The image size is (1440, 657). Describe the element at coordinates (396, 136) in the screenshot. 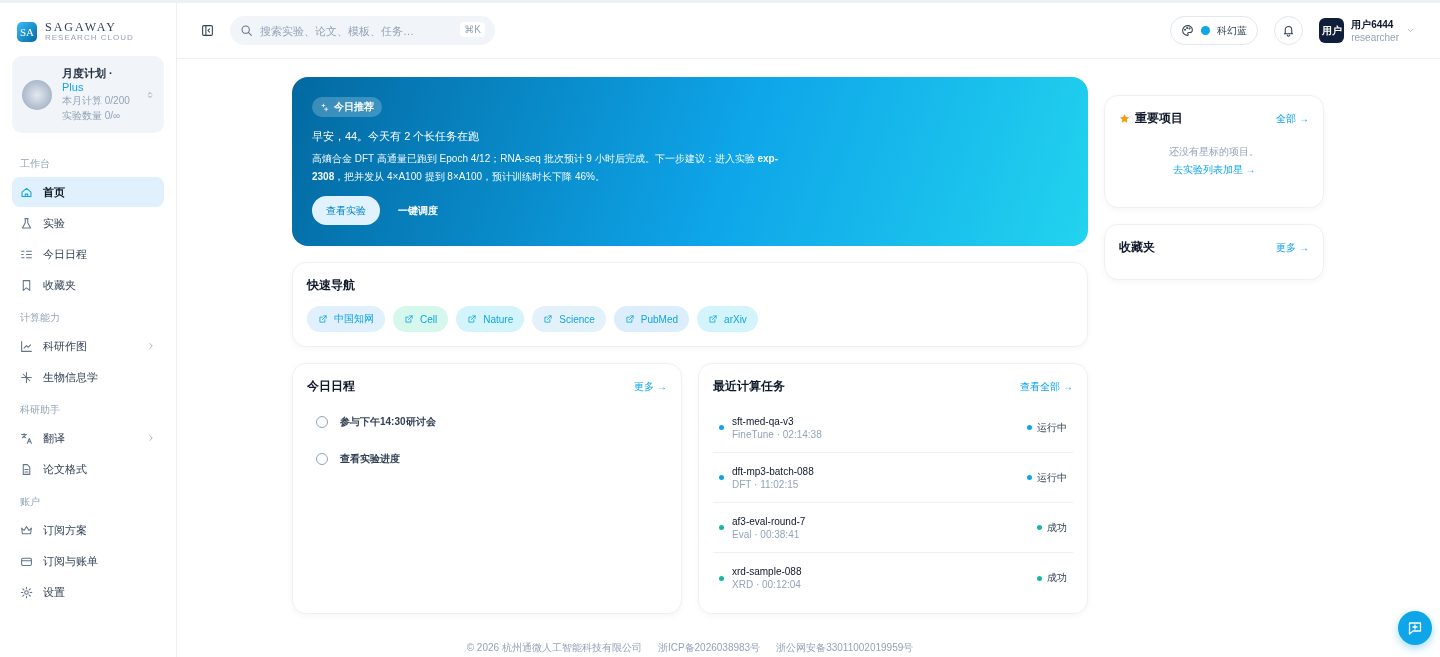

I see `greeting-text: 早安，44。今天有 2 个长任务在跑` at that location.